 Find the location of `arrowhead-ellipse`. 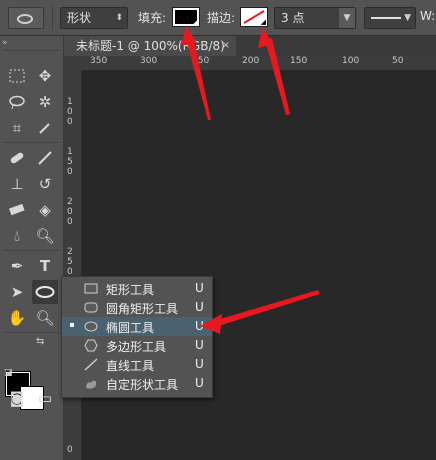

arrowhead-ellipse is located at coordinates (211, 324).